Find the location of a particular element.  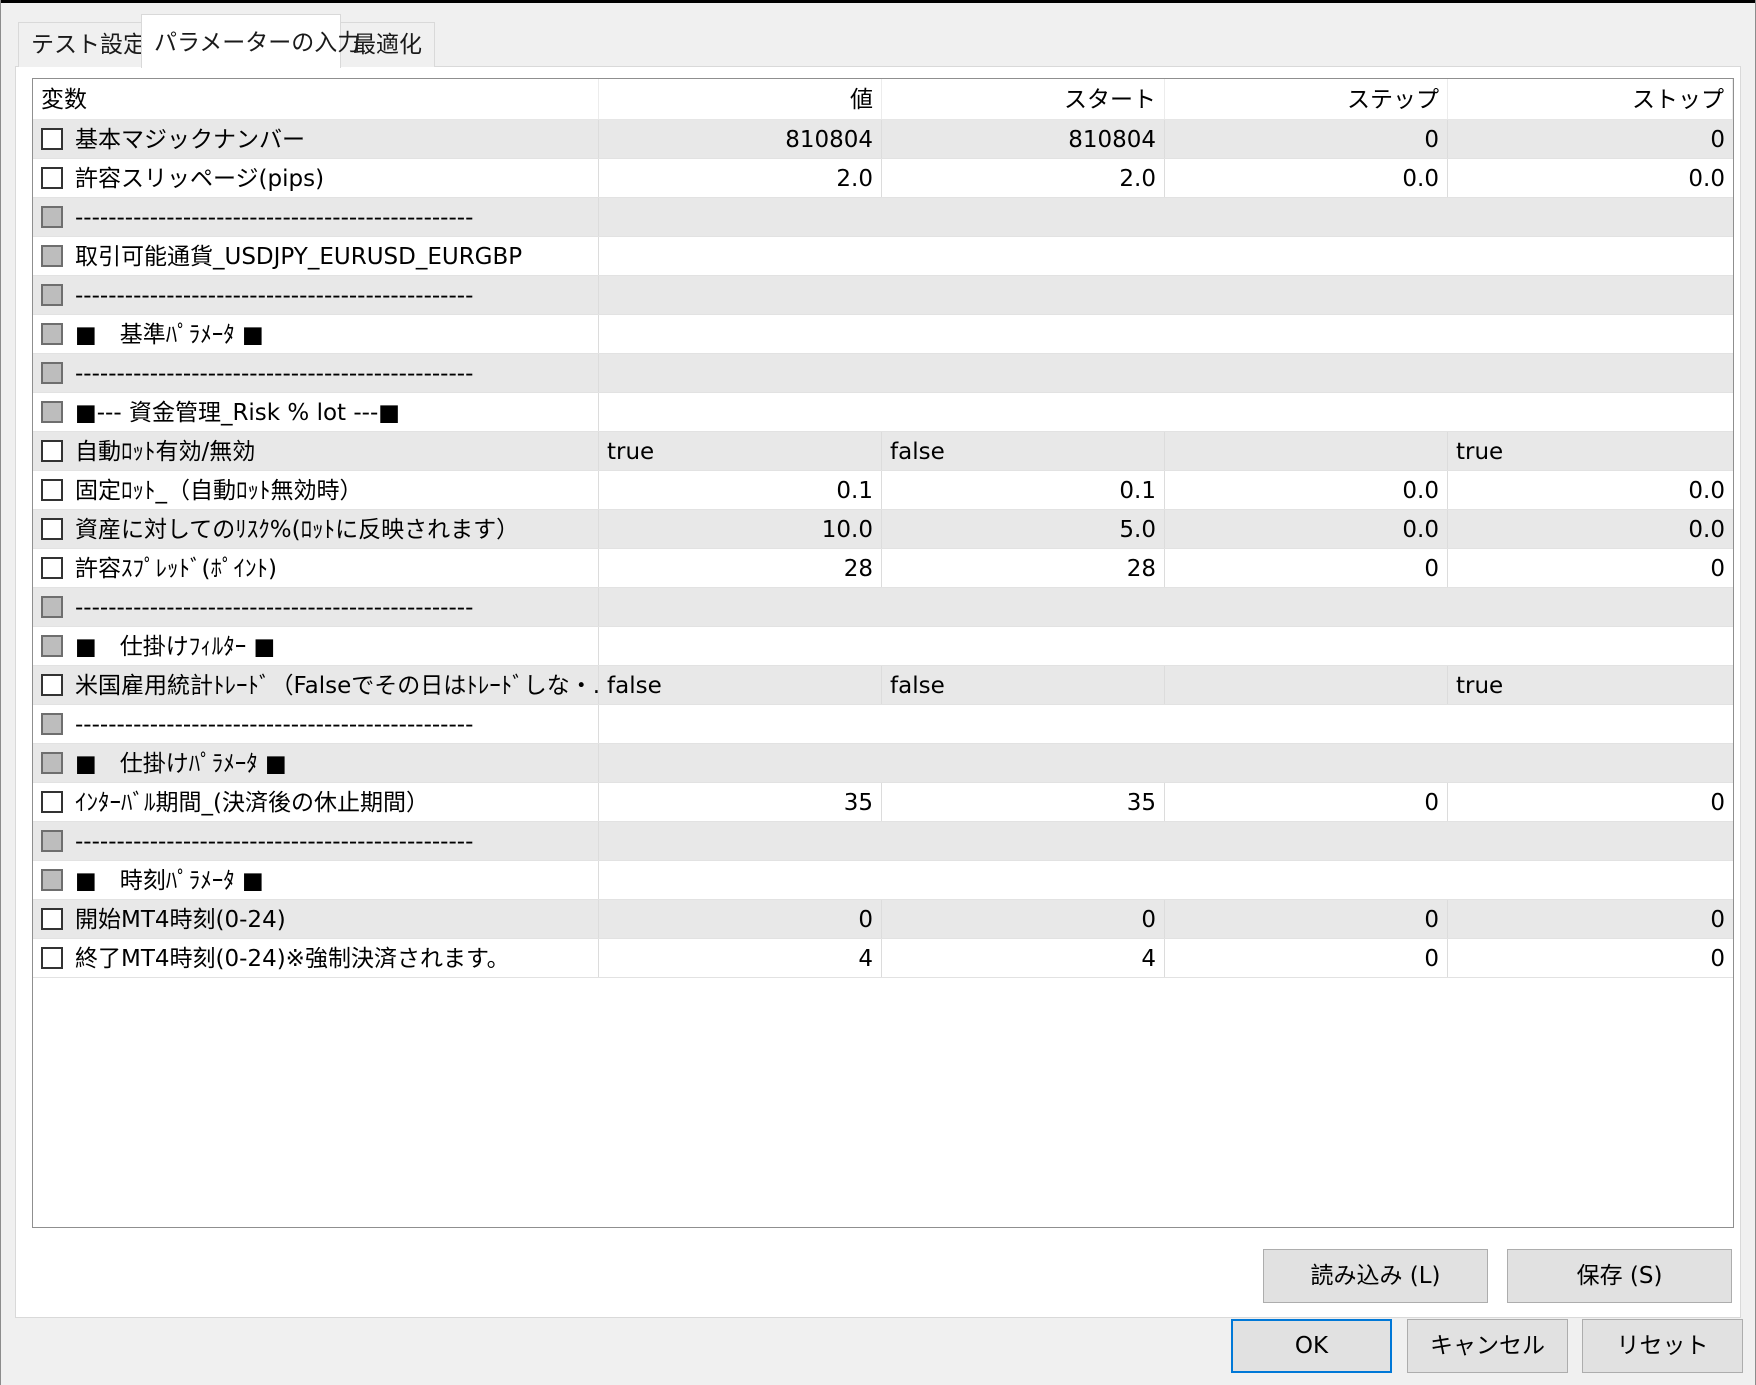

value-cell: 4 is located at coordinates (740, 958).